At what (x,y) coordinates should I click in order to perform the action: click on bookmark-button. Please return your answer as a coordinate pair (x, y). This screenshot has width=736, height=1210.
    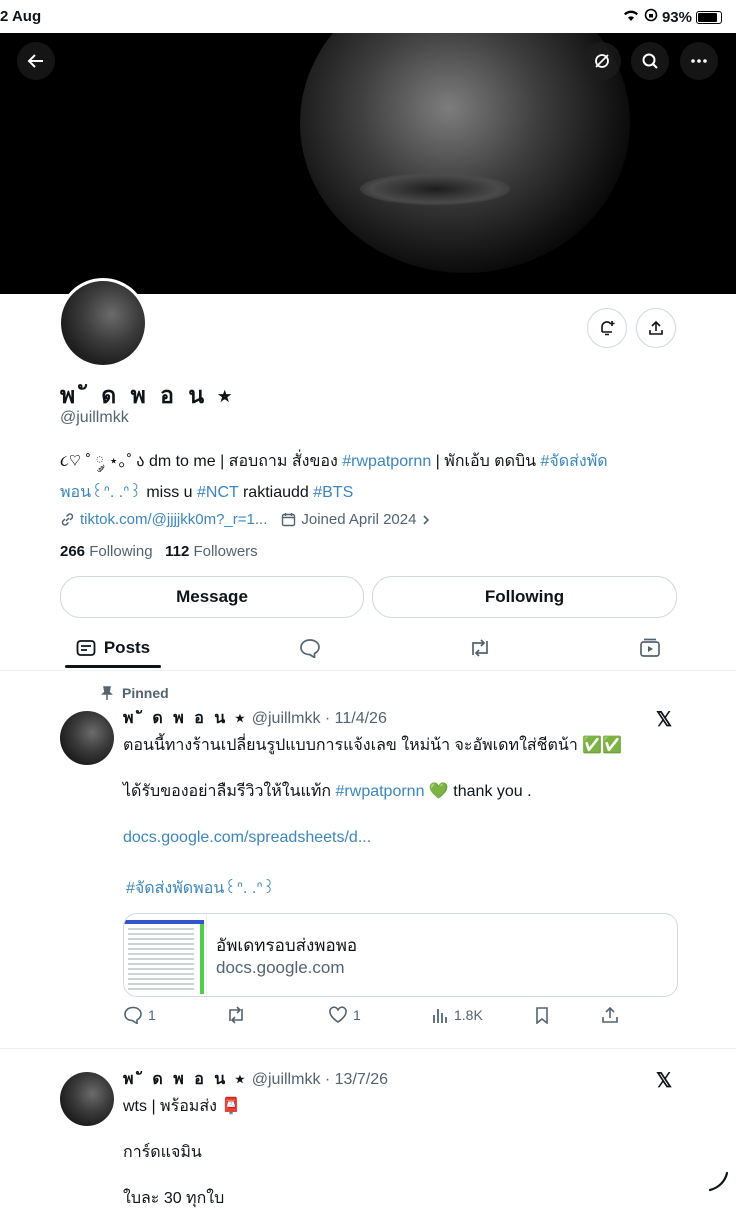
    Looking at the image, I should click on (542, 1015).